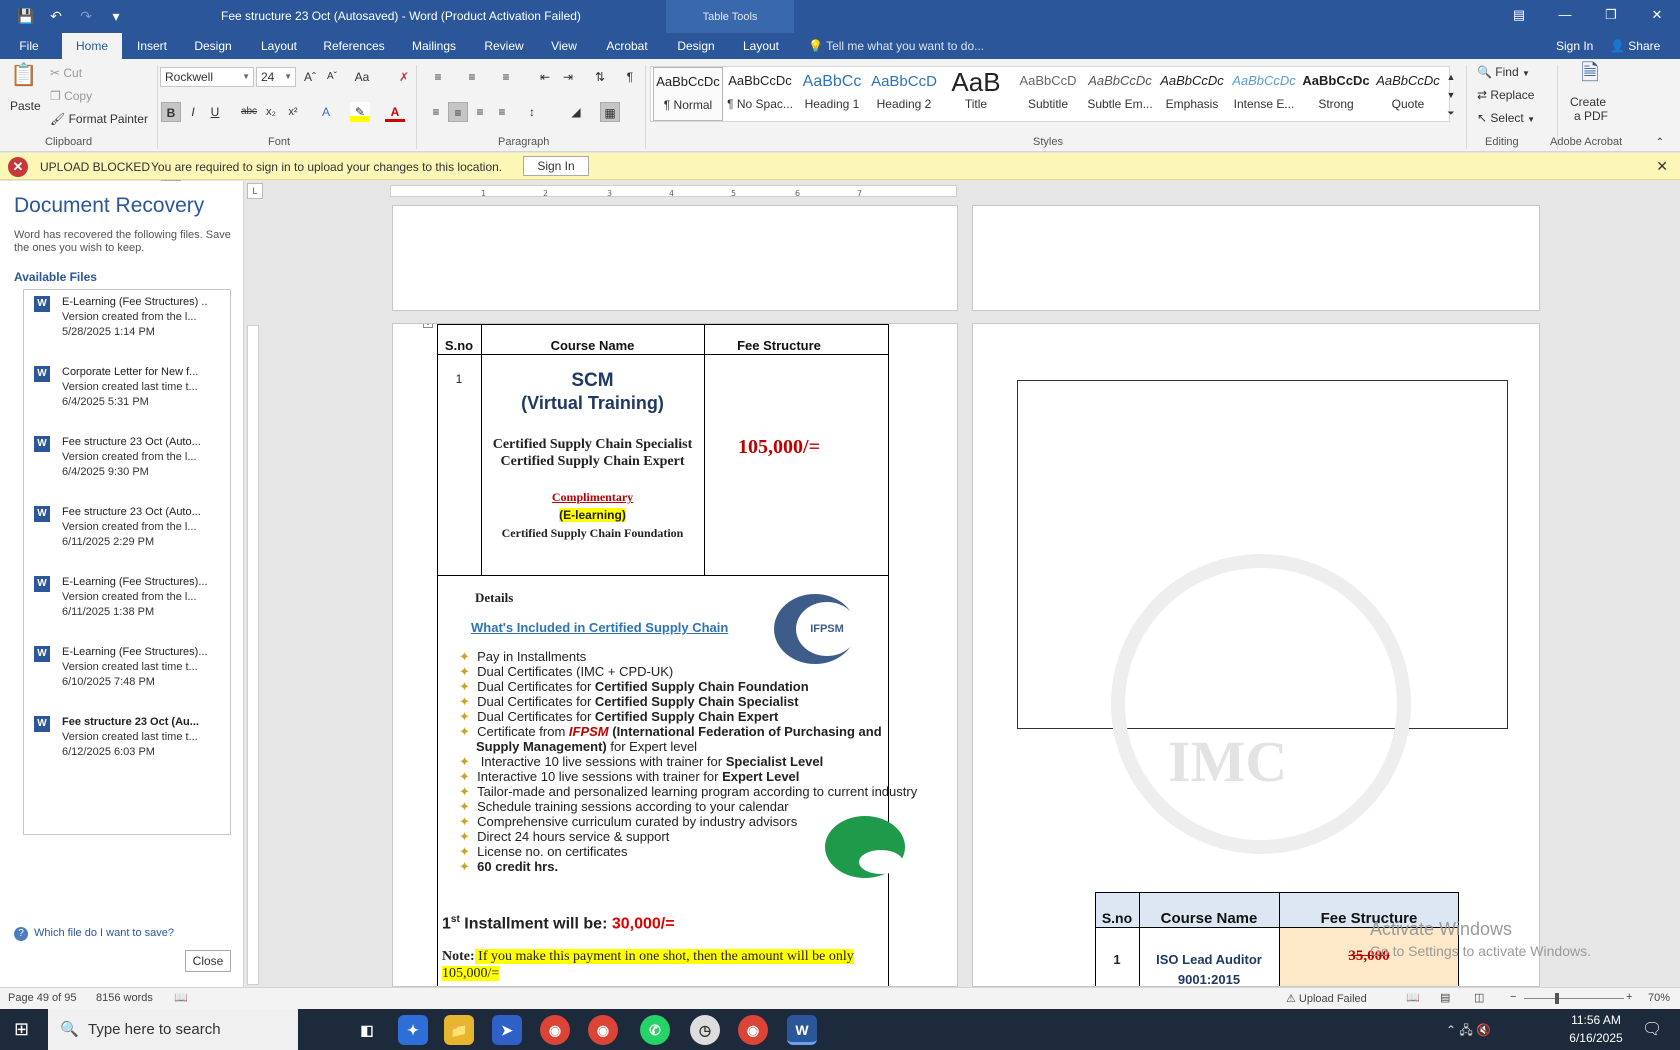 The width and height of the screenshot is (1680, 1050). I want to click on page-count: Page 49 of 95, so click(42, 998).